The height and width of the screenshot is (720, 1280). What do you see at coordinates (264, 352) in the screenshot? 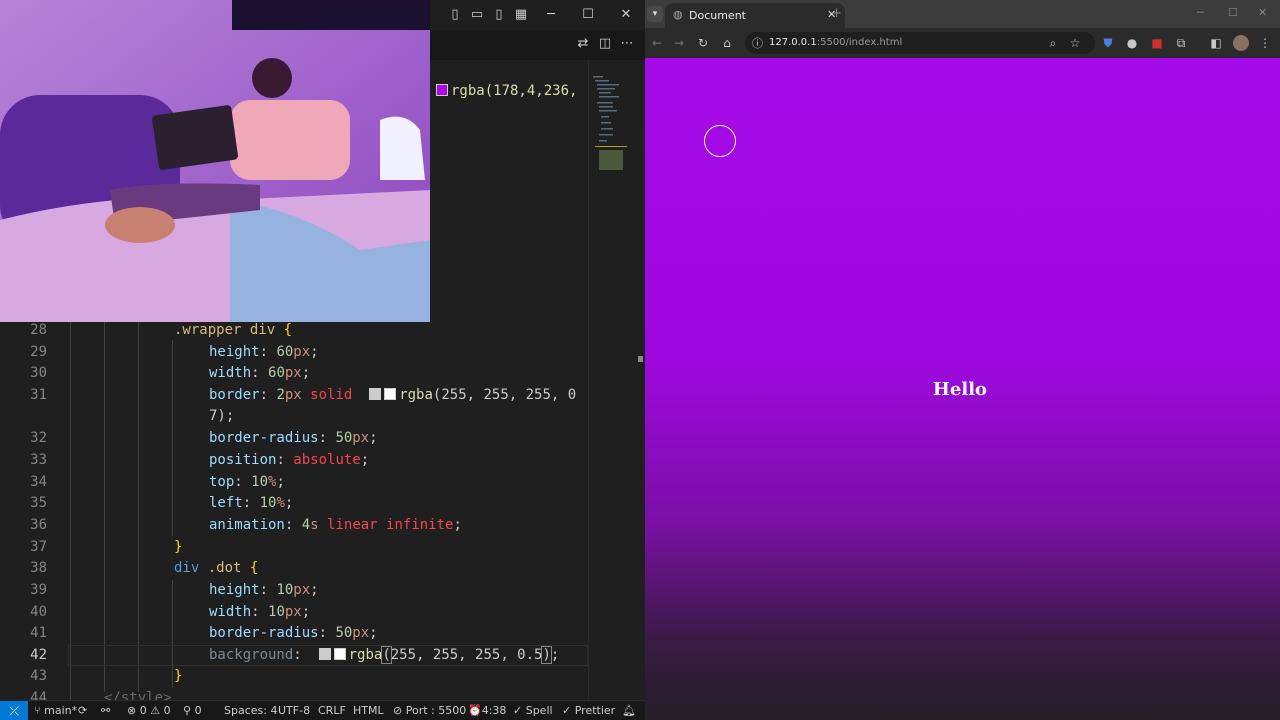
I see `code-line-29: height: 60px;` at bounding box center [264, 352].